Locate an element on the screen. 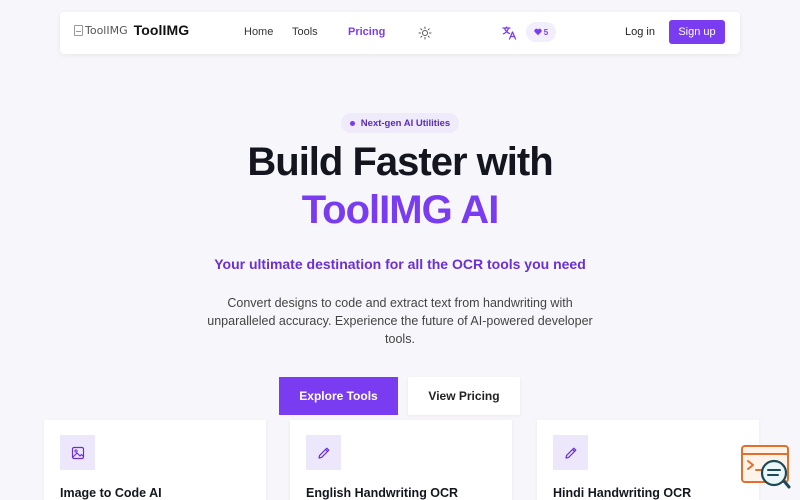 The width and height of the screenshot is (800, 500). card-title: Image to Code AI is located at coordinates (111, 493).